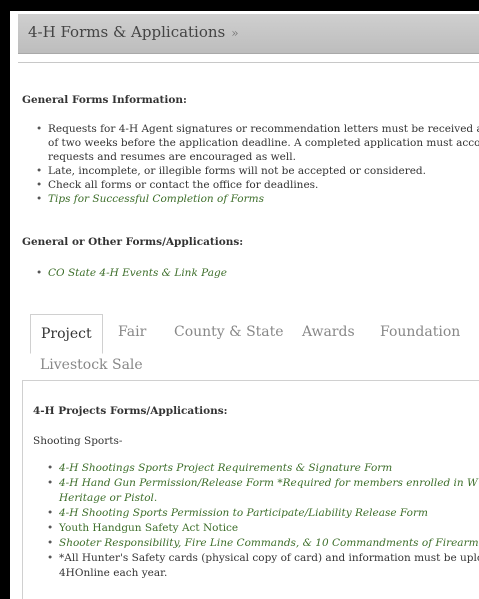  Describe the element at coordinates (91, 365) in the screenshot. I see `tab-livestock-sale: Livestock Sale` at that location.